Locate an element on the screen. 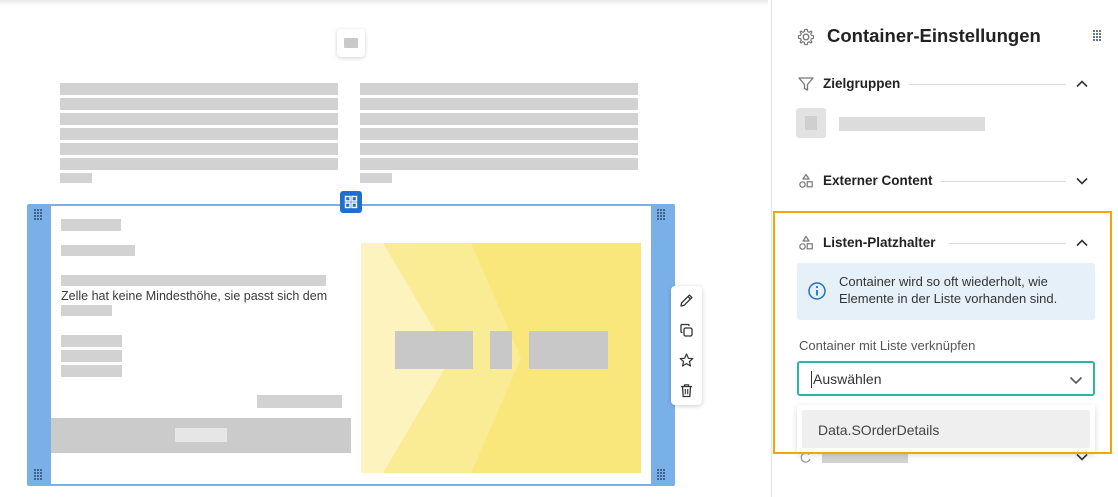  star-icon is located at coordinates (686, 360).